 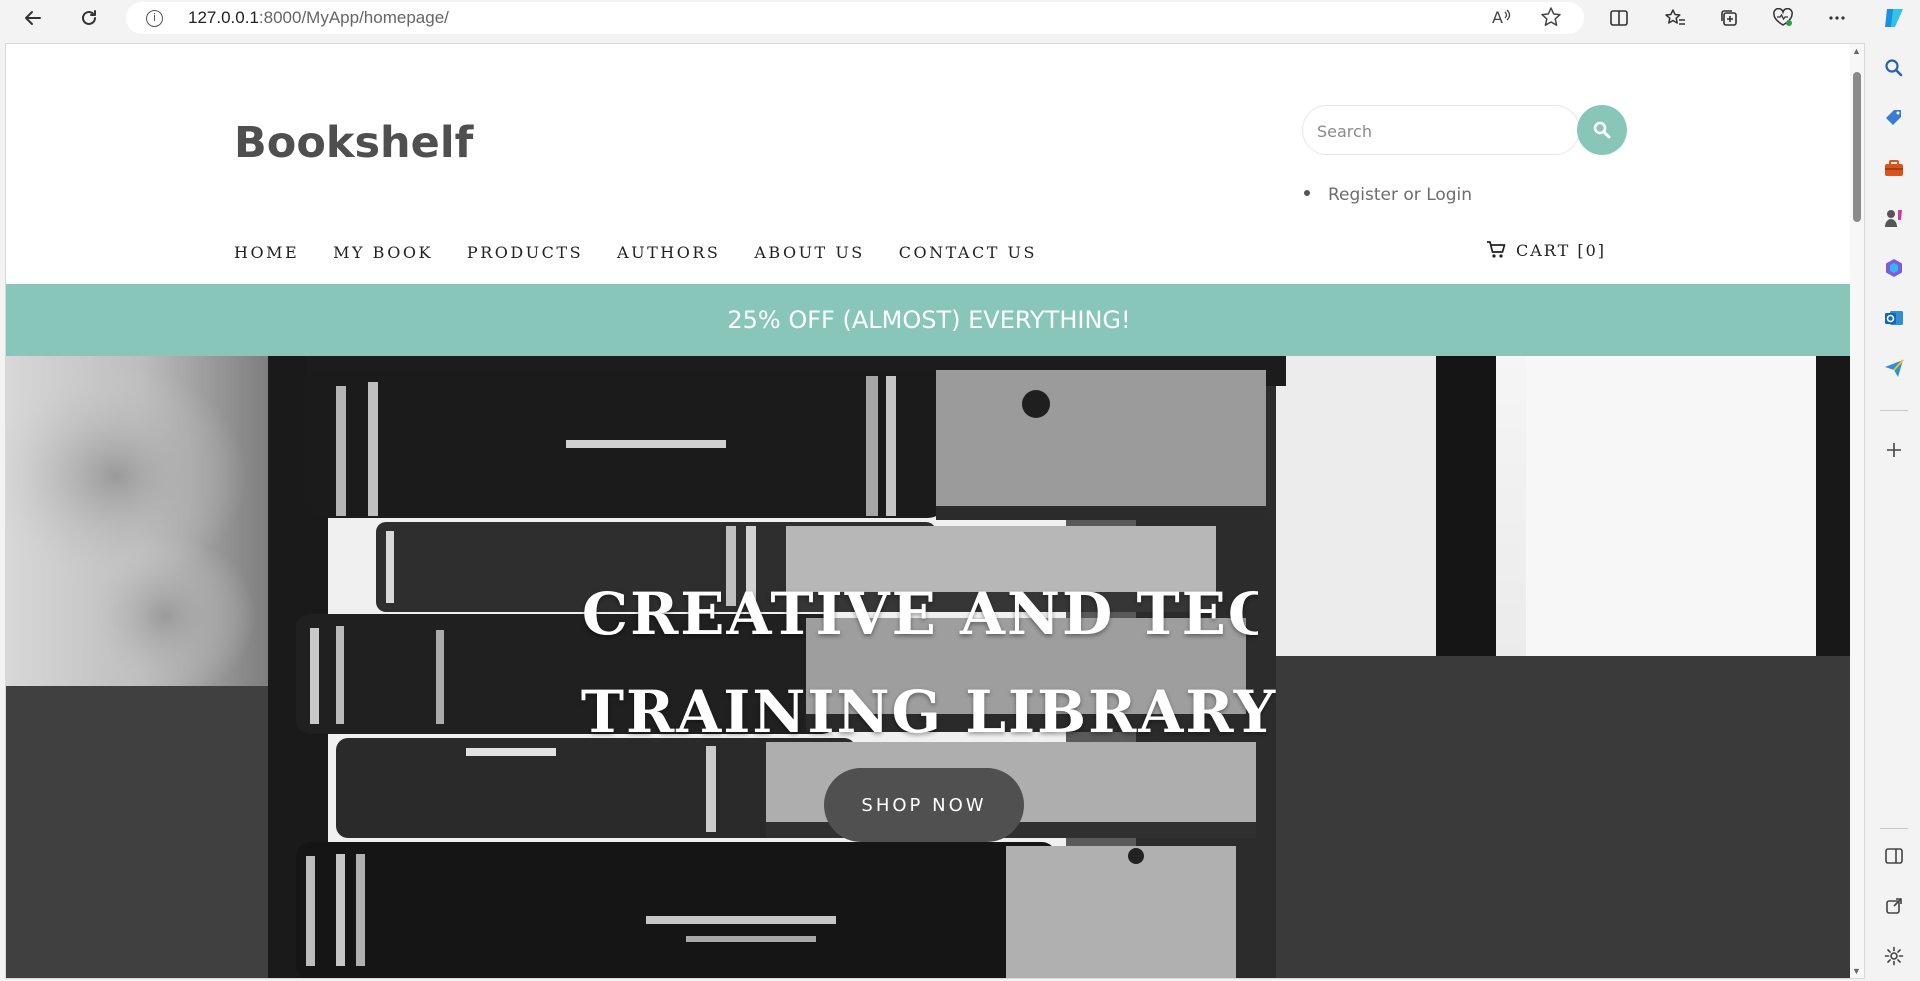 I want to click on outlook-icon, so click(x=1894, y=318).